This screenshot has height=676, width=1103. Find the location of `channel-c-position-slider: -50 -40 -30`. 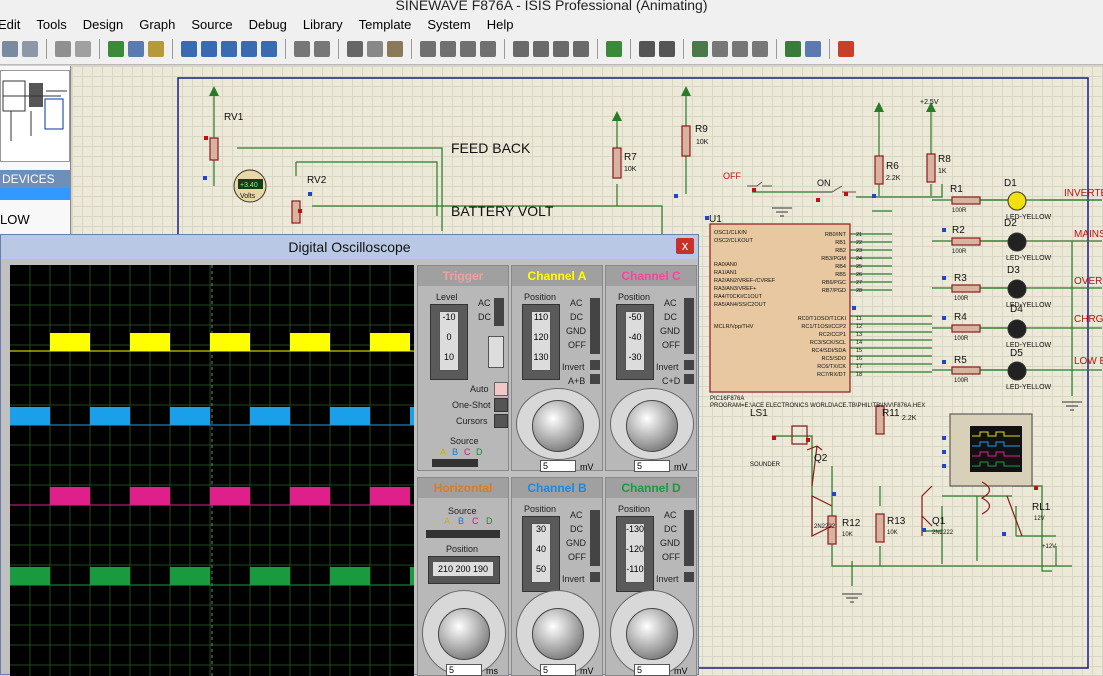

channel-c-position-slider: -50 -40 -30 is located at coordinates (635, 342).